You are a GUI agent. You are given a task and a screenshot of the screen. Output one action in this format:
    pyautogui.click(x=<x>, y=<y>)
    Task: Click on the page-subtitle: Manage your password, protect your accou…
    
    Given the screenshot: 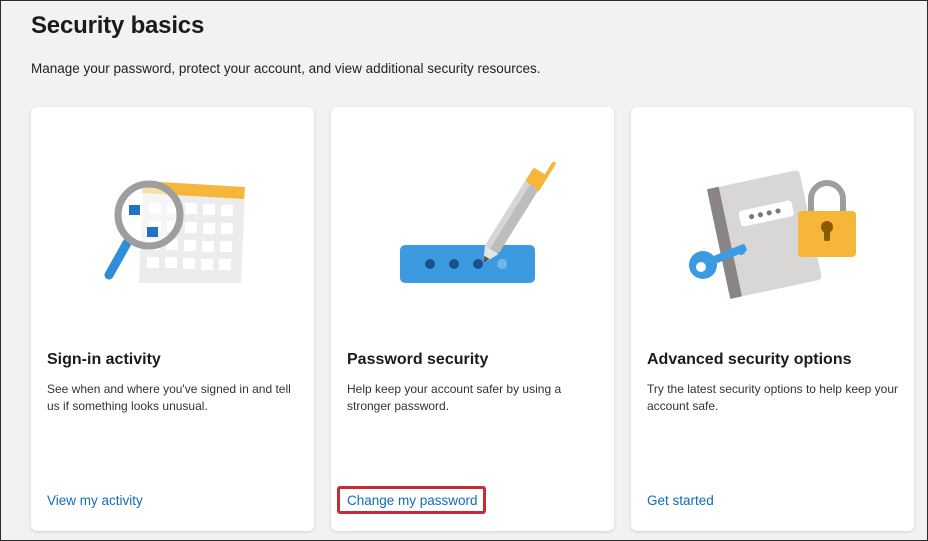 What is the action you would take?
    pyautogui.click(x=286, y=68)
    